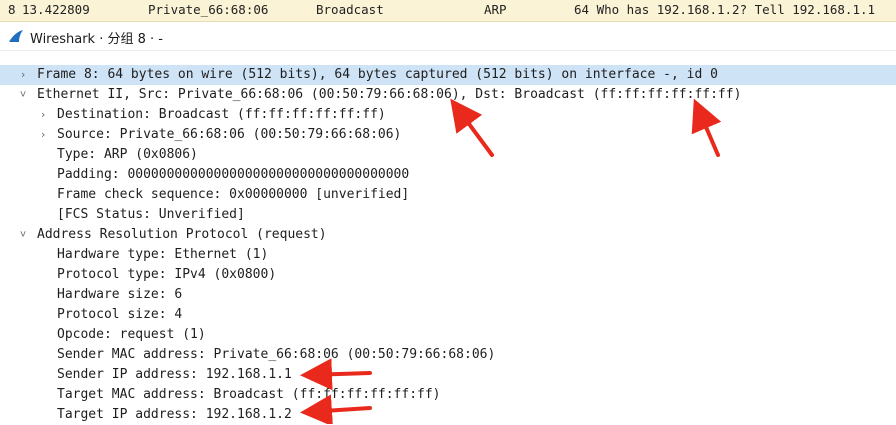  Describe the element at coordinates (448, 295) in the screenshot. I see `tree-item-arp-hw-size: Hardware size: 6` at that location.